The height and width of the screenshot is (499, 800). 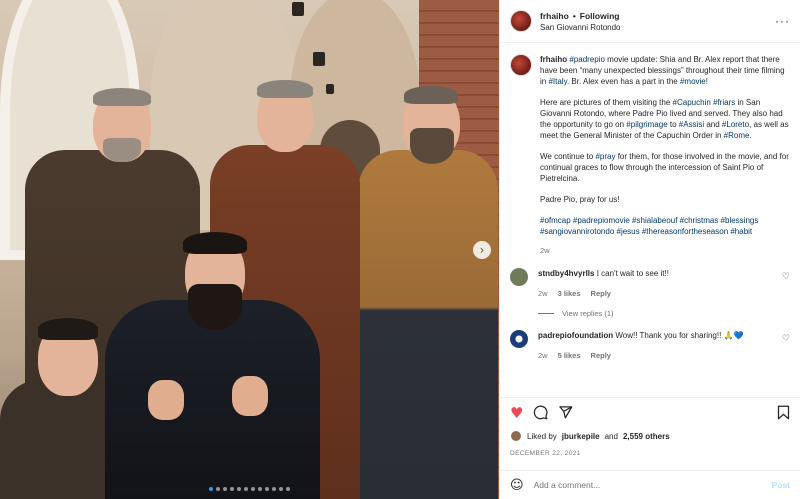 What do you see at coordinates (542, 436) in the screenshot?
I see `likes-prefix: Liked by` at bounding box center [542, 436].